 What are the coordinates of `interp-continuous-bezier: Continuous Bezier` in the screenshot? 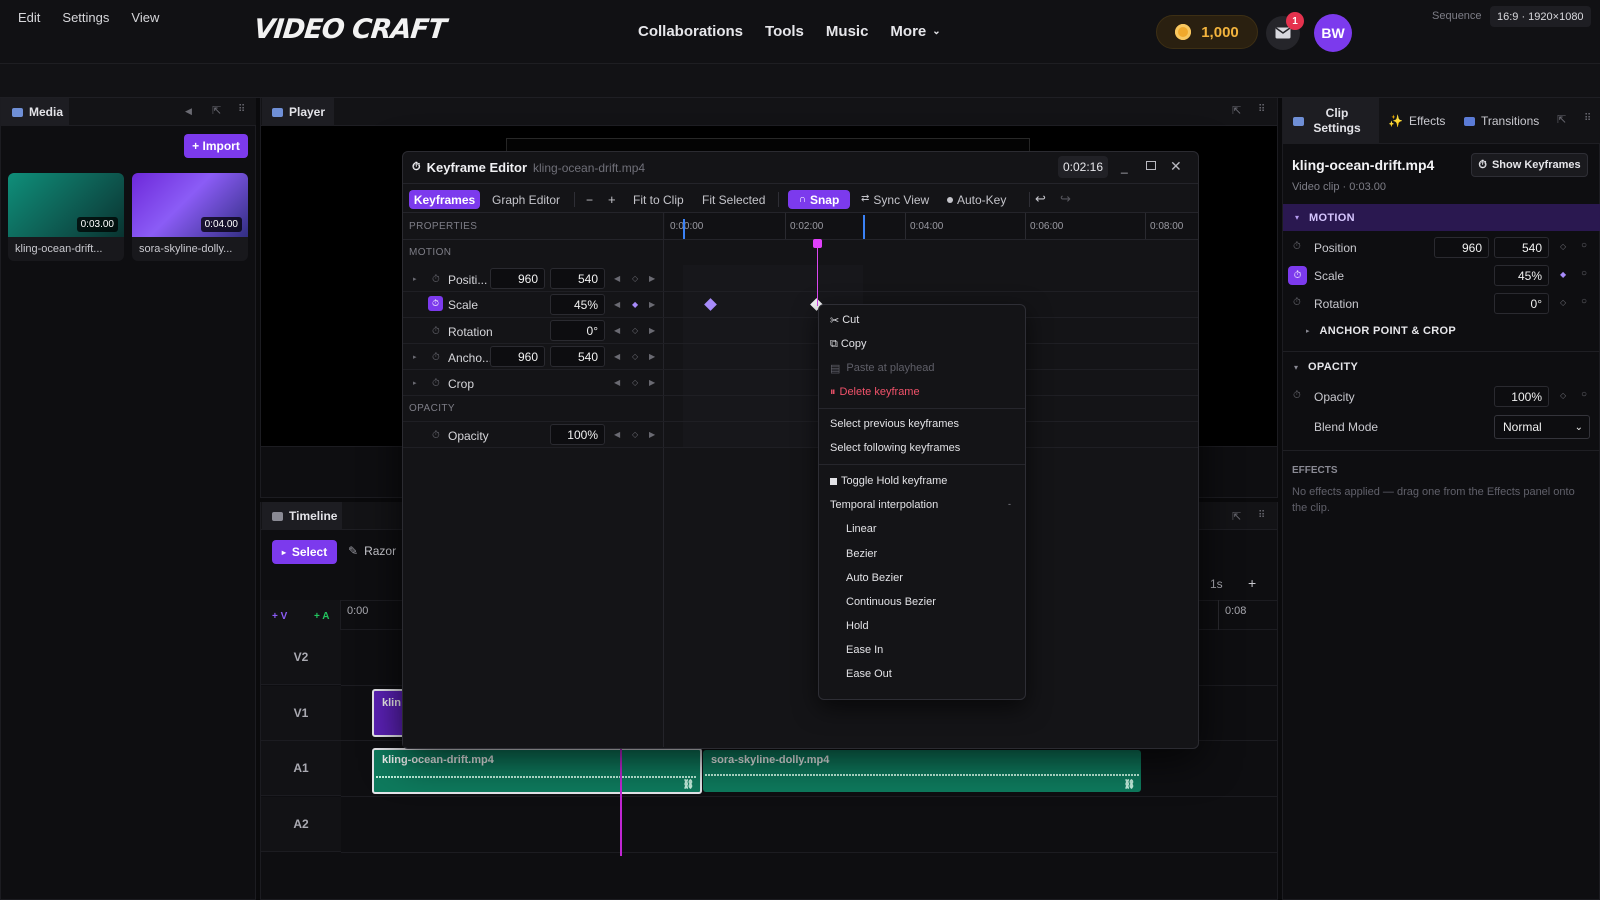 It's located at (891, 602).